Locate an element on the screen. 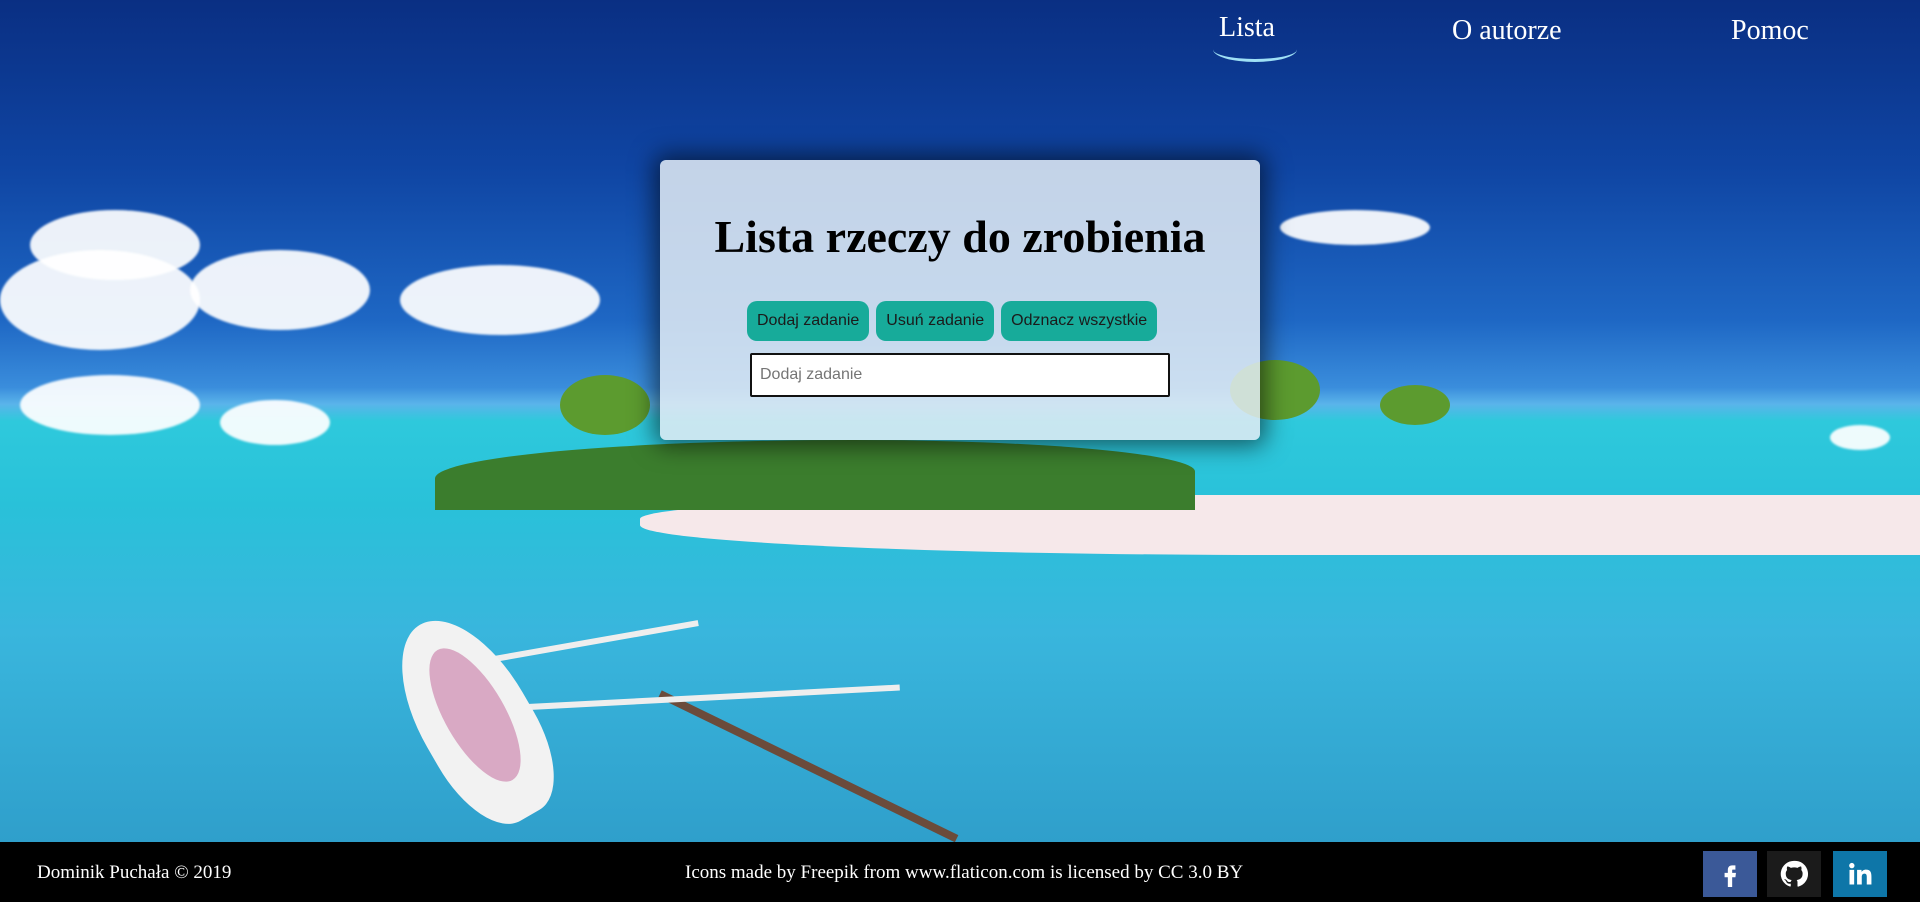  facebook-link is located at coordinates (1730, 874).